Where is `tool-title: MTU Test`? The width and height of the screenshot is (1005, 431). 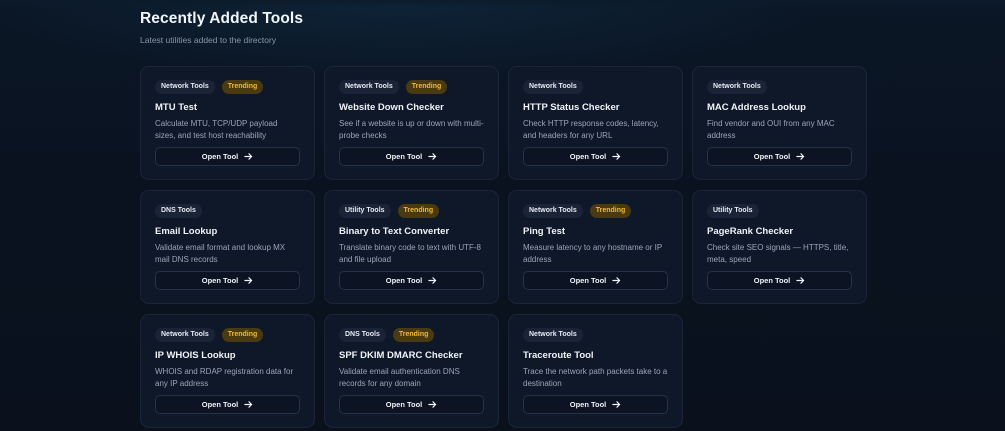
tool-title: MTU Test is located at coordinates (176, 107).